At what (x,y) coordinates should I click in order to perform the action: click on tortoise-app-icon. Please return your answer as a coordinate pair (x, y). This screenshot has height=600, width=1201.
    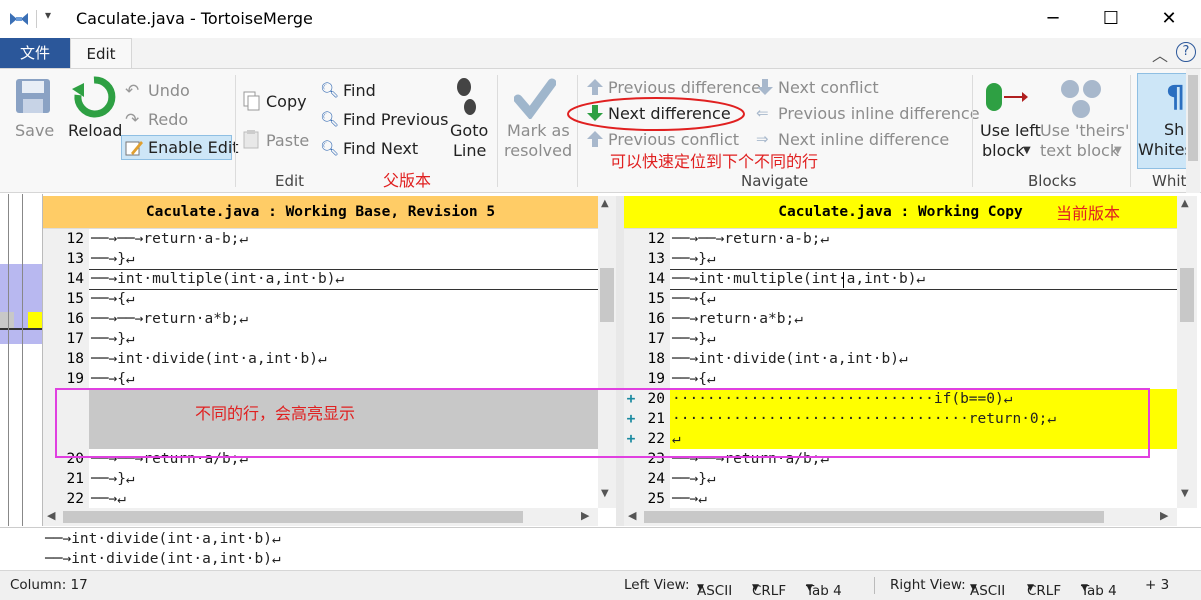
    Looking at the image, I should click on (19, 19).